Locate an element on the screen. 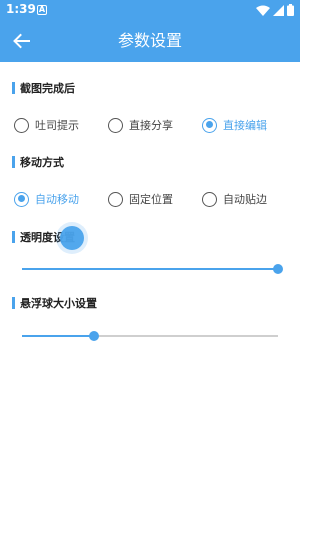 The height and width of the screenshot is (533, 320). radio-auto-move: 自动移动 is located at coordinates (46, 199).